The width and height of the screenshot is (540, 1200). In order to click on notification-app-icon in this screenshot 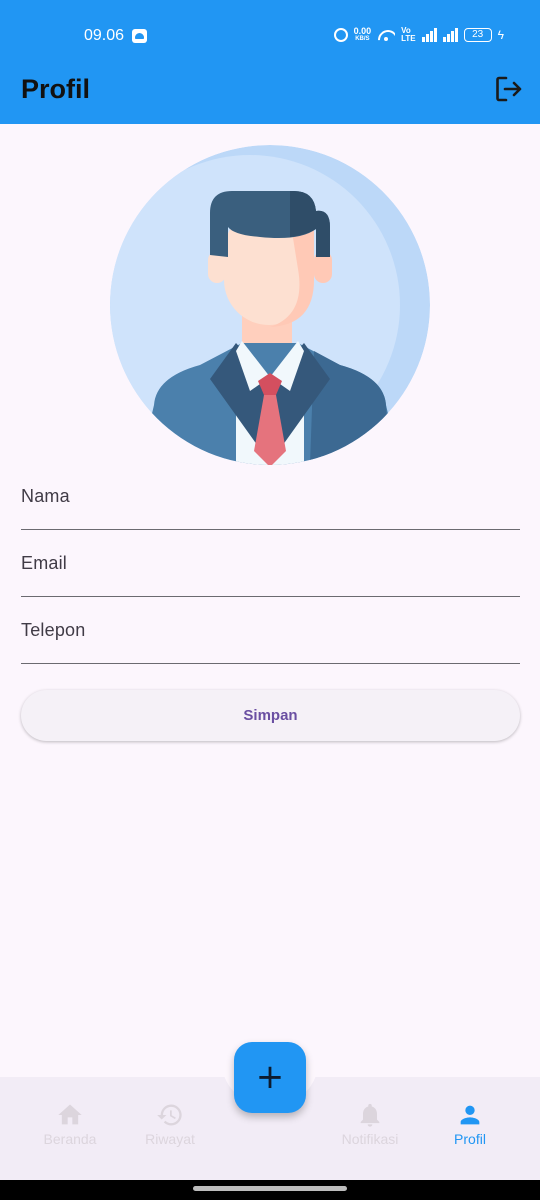, I will do `click(139, 36)`.